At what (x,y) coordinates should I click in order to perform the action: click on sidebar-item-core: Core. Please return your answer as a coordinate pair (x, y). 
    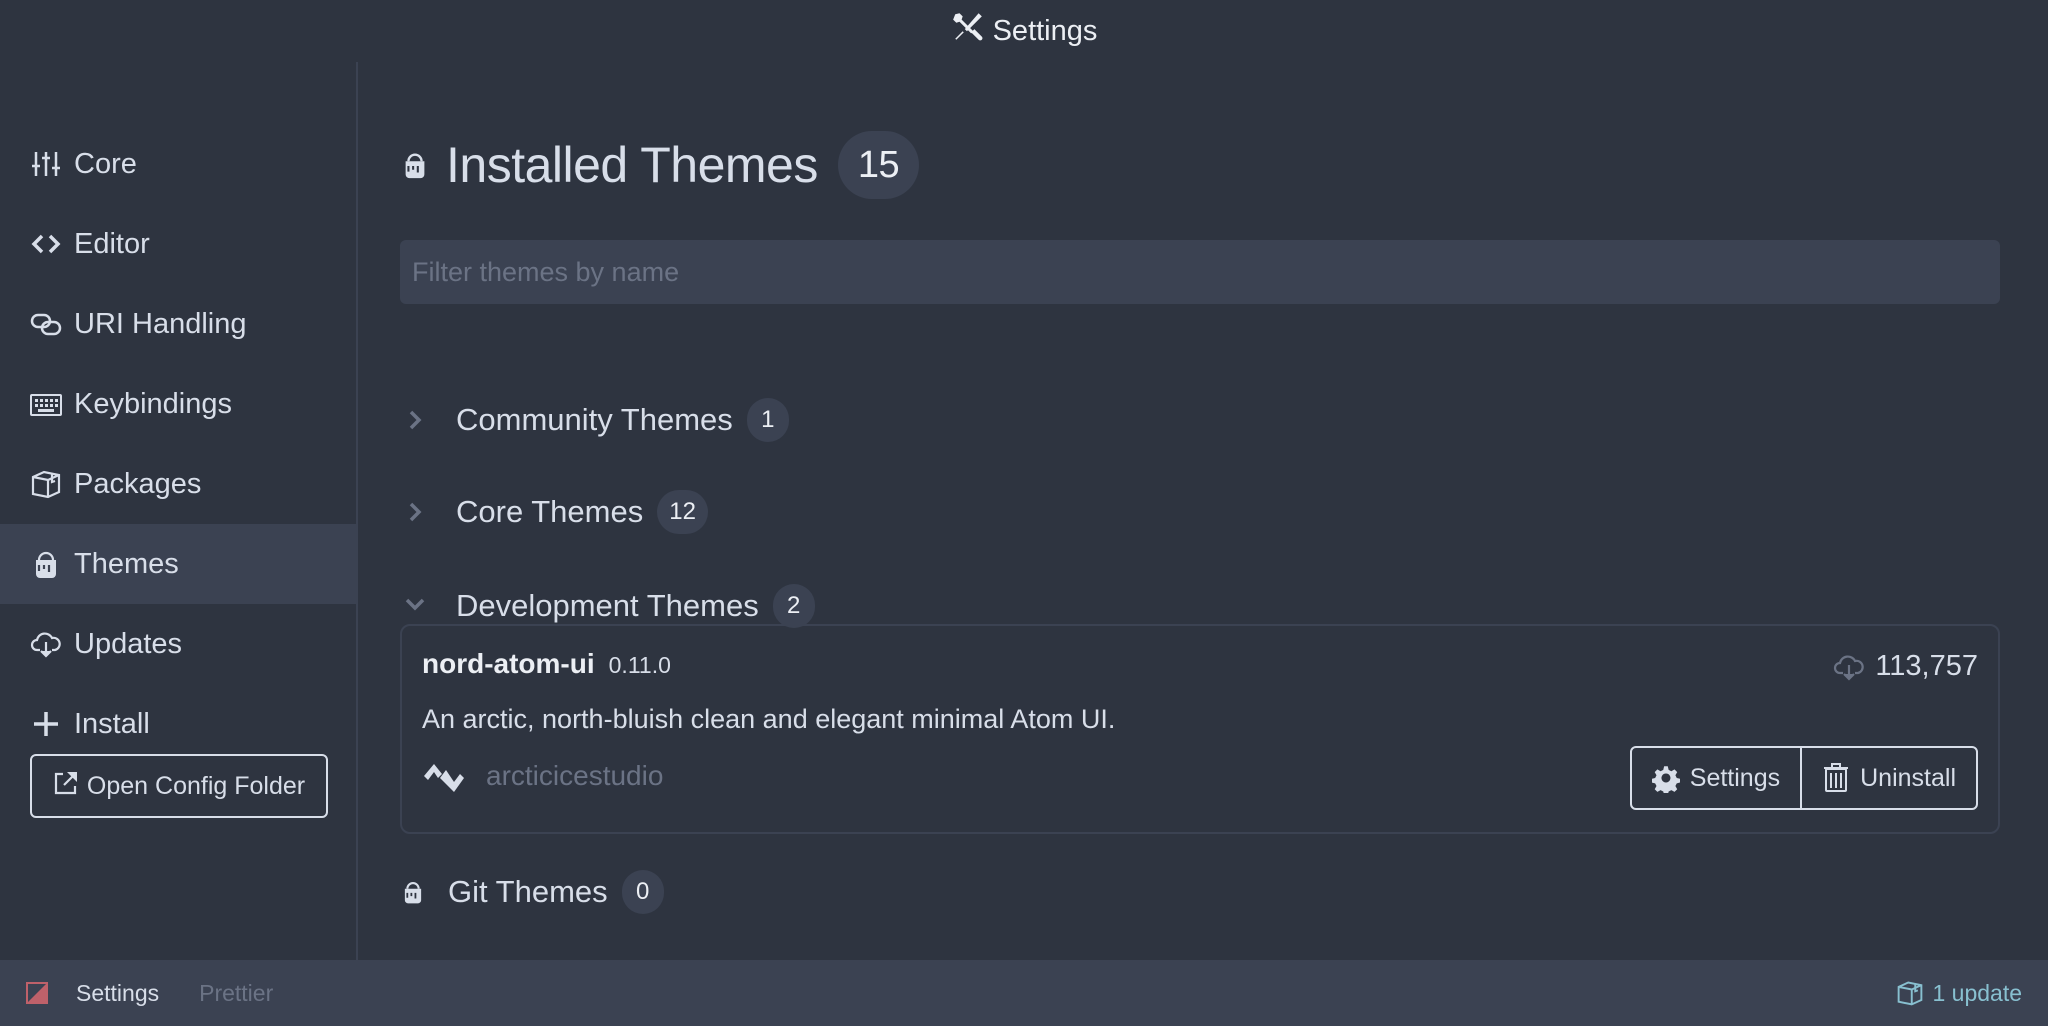
    Looking at the image, I should click on (179, 164).